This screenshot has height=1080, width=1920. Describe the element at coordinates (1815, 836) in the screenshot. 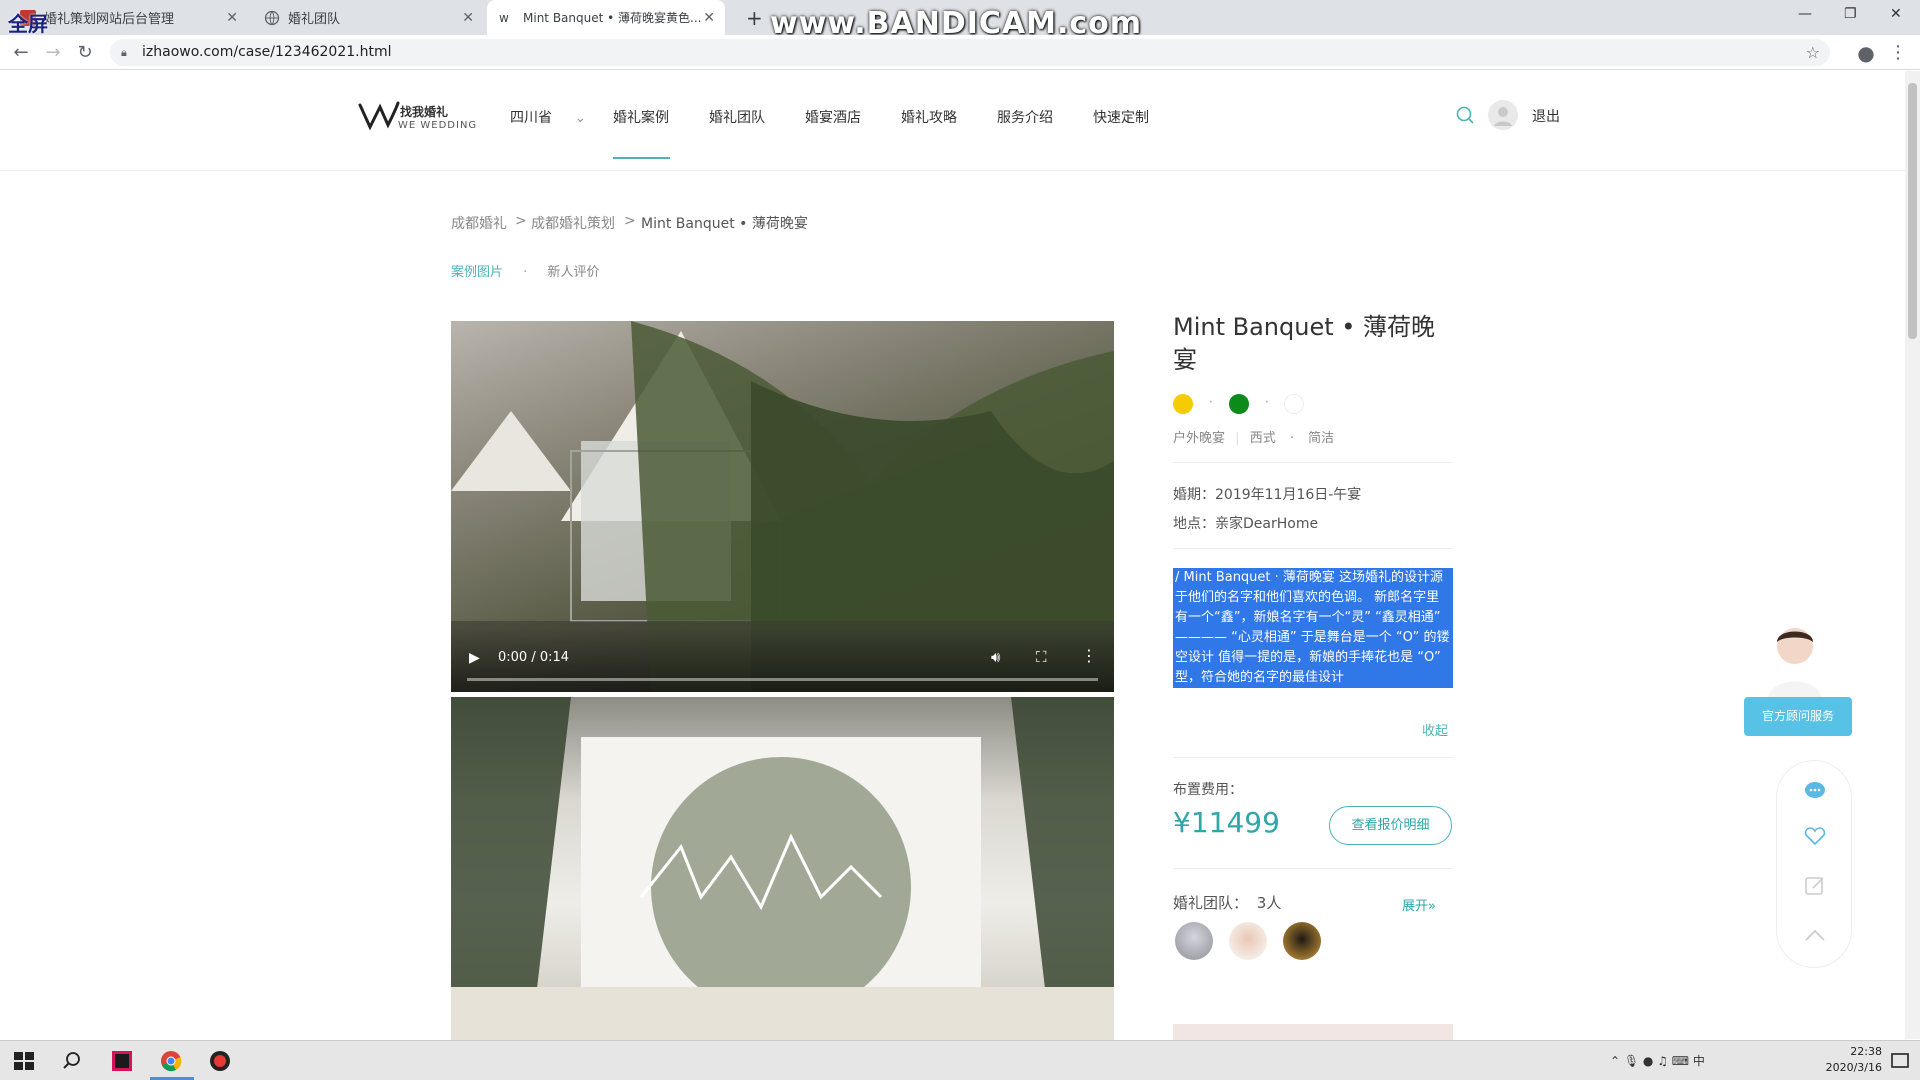

I see `heart-icon` at that location.